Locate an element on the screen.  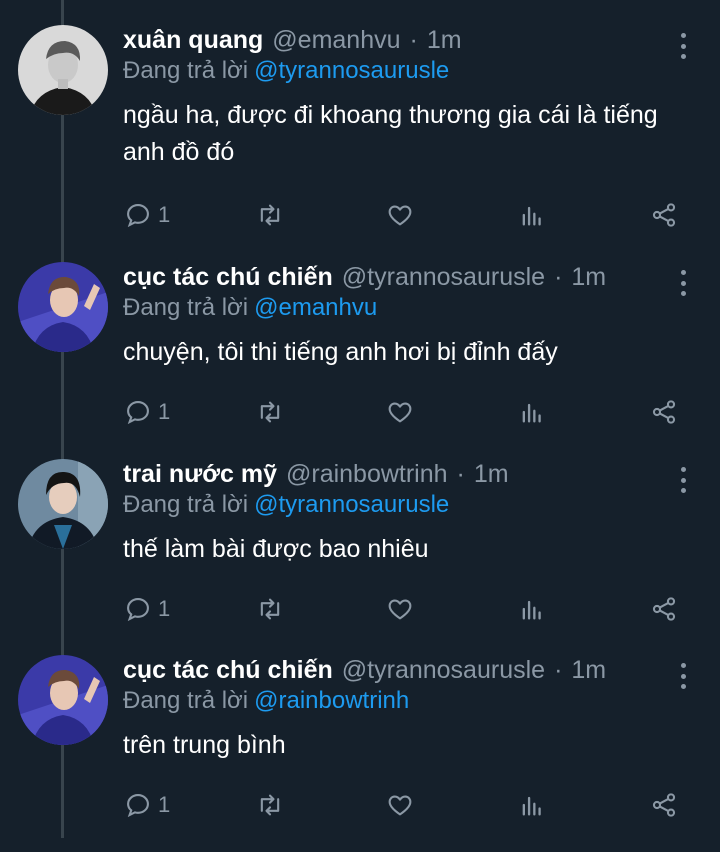
user-handle: @emanhvu is located at coordinates (336, 40).